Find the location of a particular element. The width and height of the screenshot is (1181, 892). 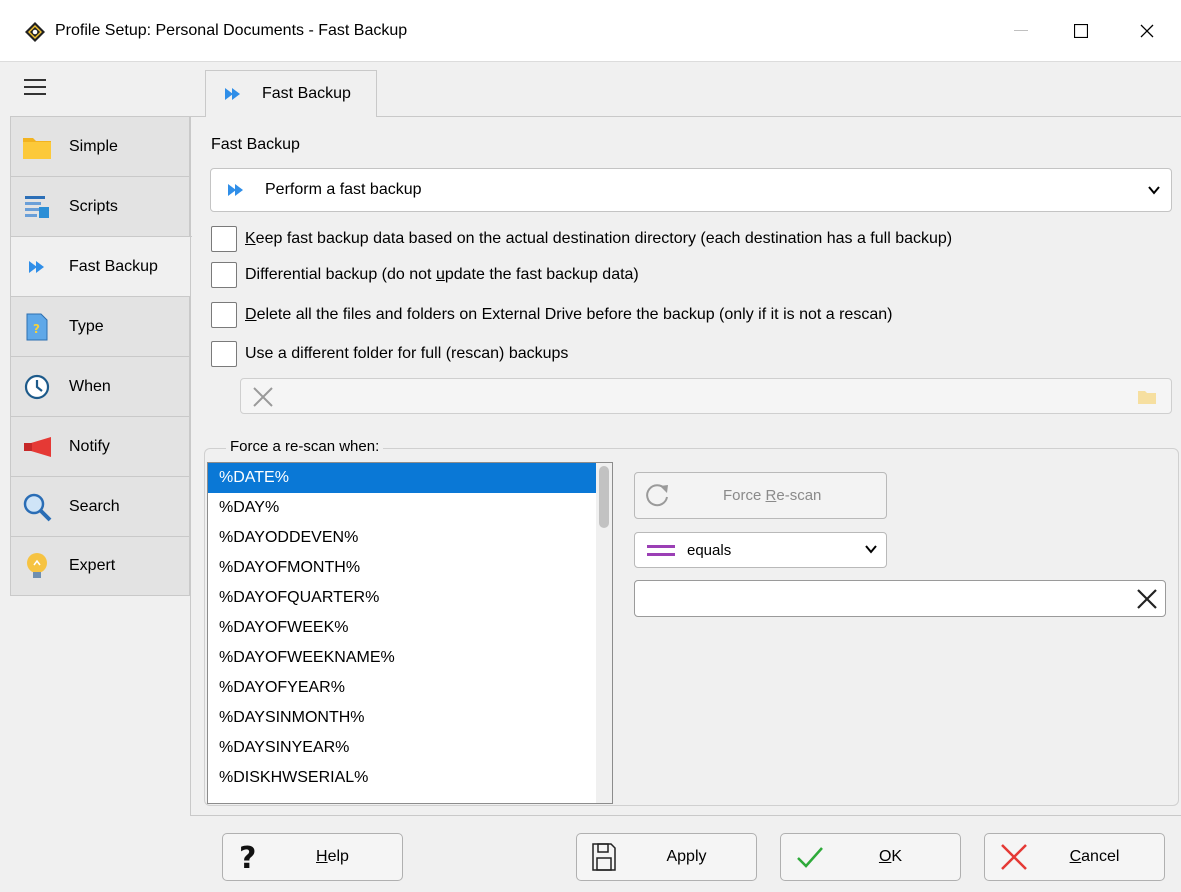

help-file-icon: ? is located at coordinates (37, 327).